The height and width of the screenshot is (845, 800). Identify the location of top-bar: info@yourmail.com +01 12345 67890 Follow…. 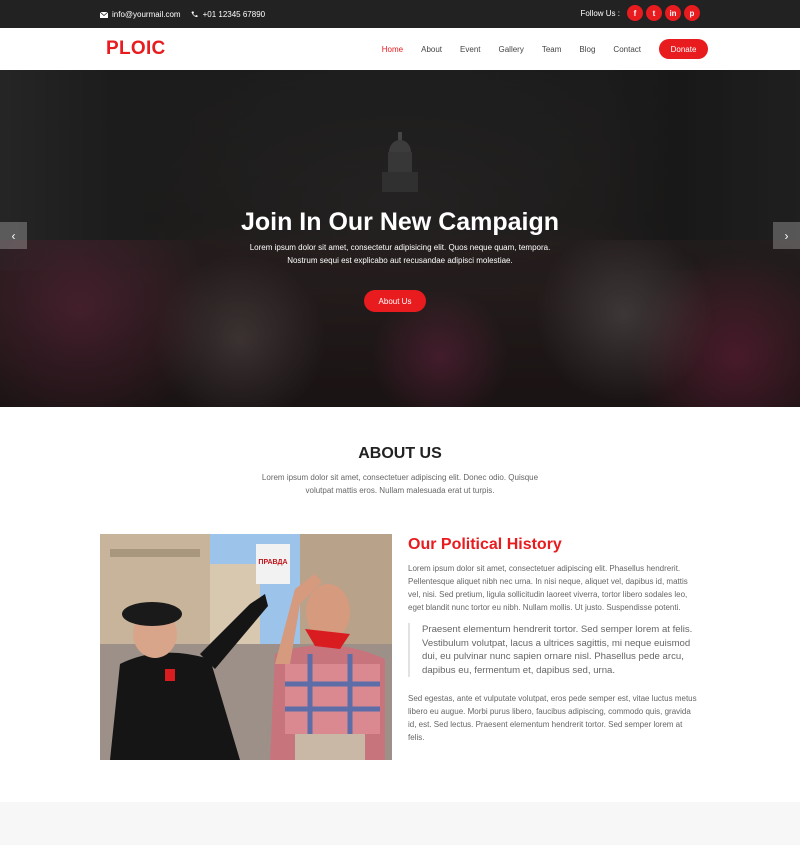
(400, 14).